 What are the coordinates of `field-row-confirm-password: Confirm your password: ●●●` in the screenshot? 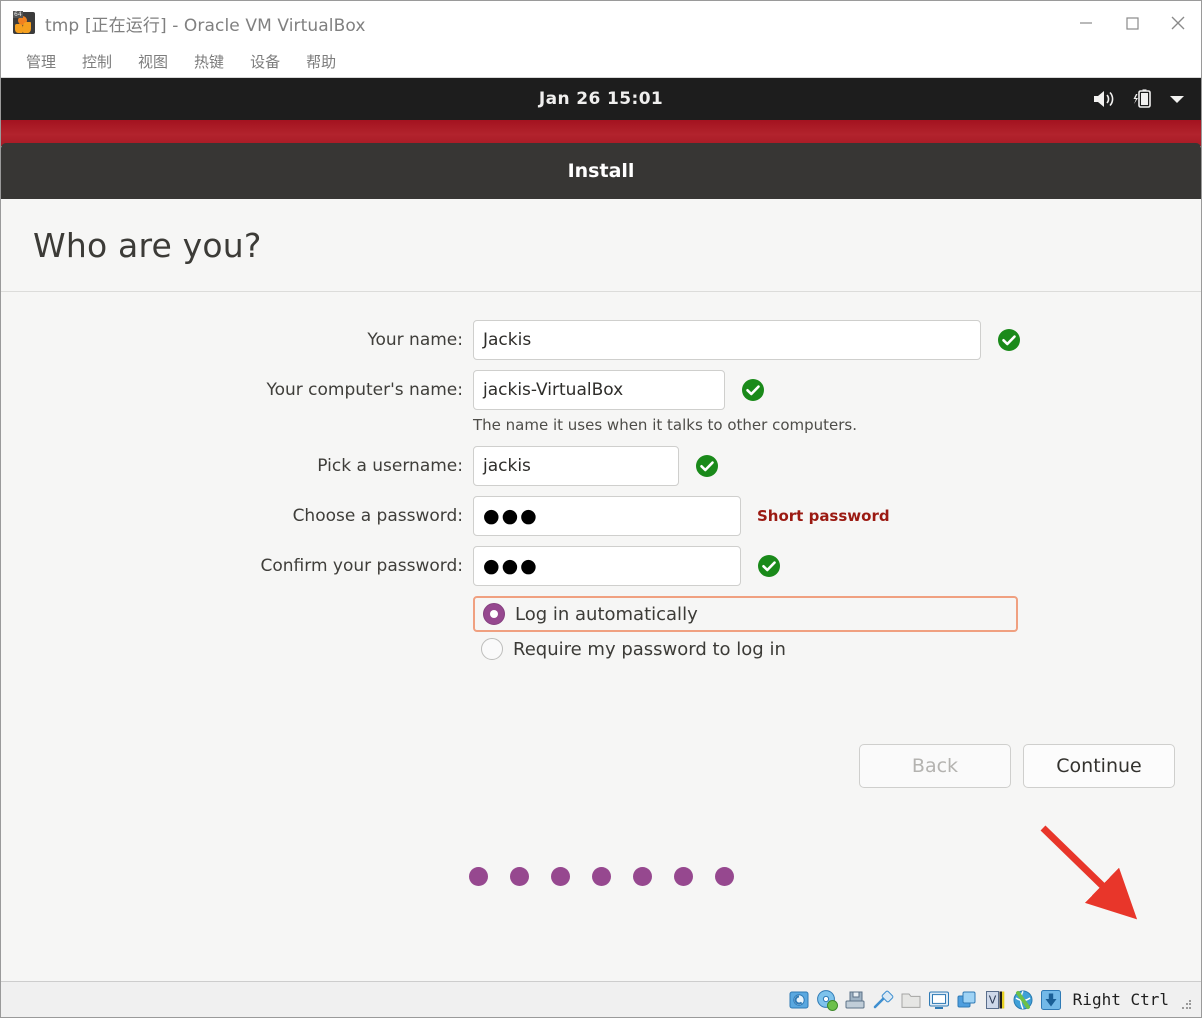 It's located at (601, 566).